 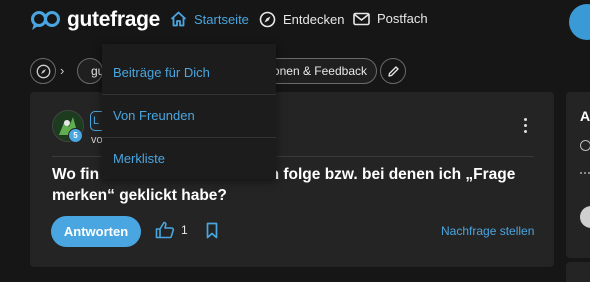 What do you see at coordinates (165, 230) in the screenshot?
I see `thumbs-up-icon` at bounding box center [165, 230].